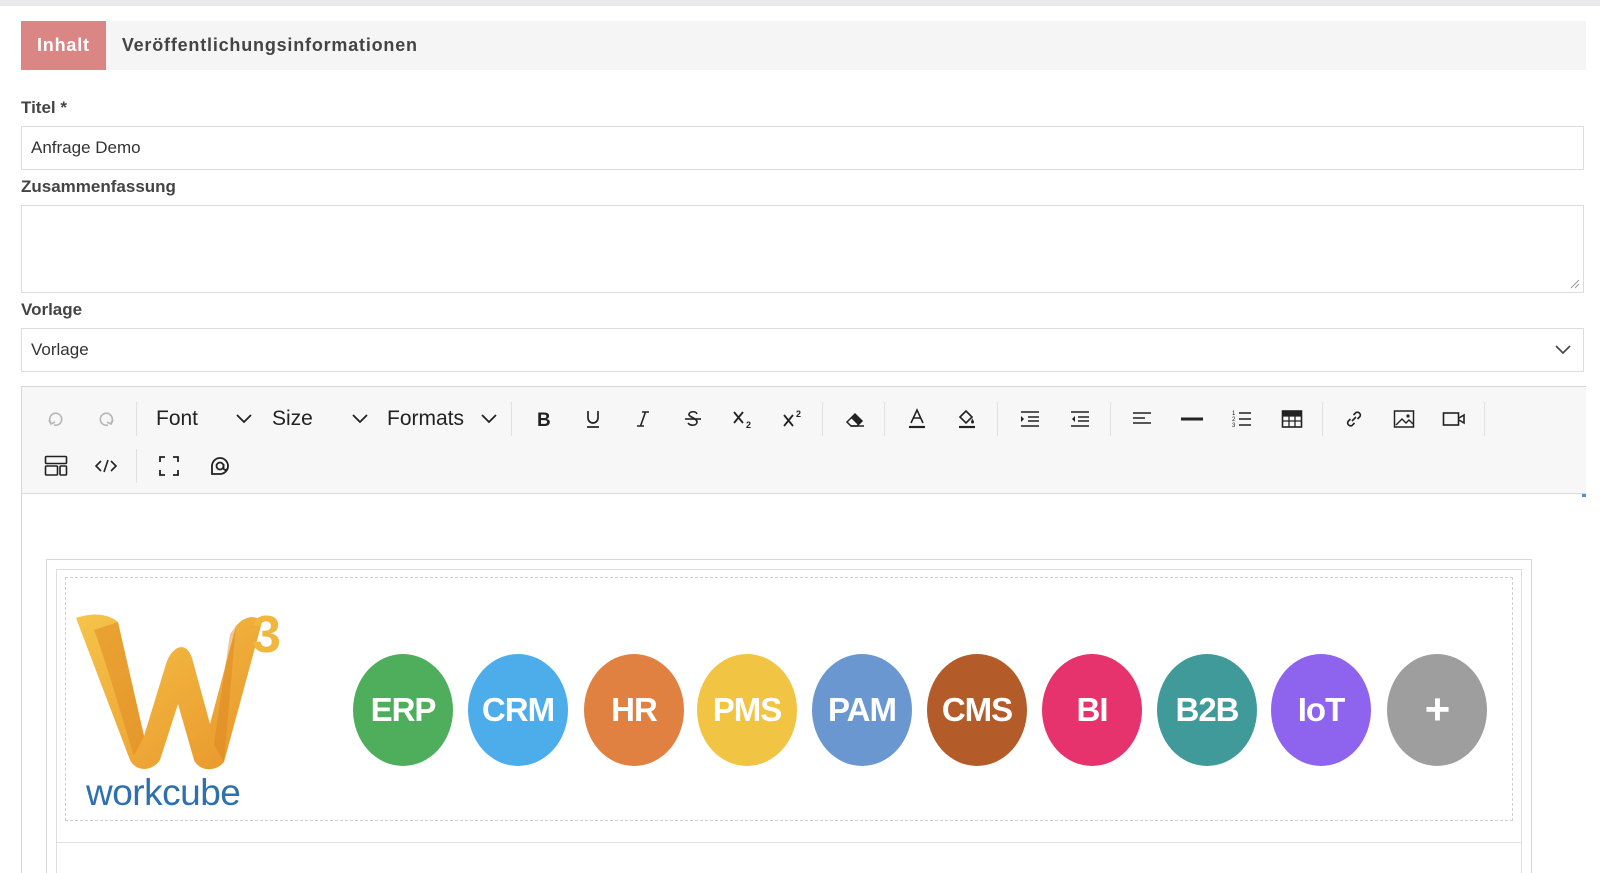 Image resolution: width=1600 pixels, height=873 pixels. I want to click on superscript-icon: 2, so click(793, 419).